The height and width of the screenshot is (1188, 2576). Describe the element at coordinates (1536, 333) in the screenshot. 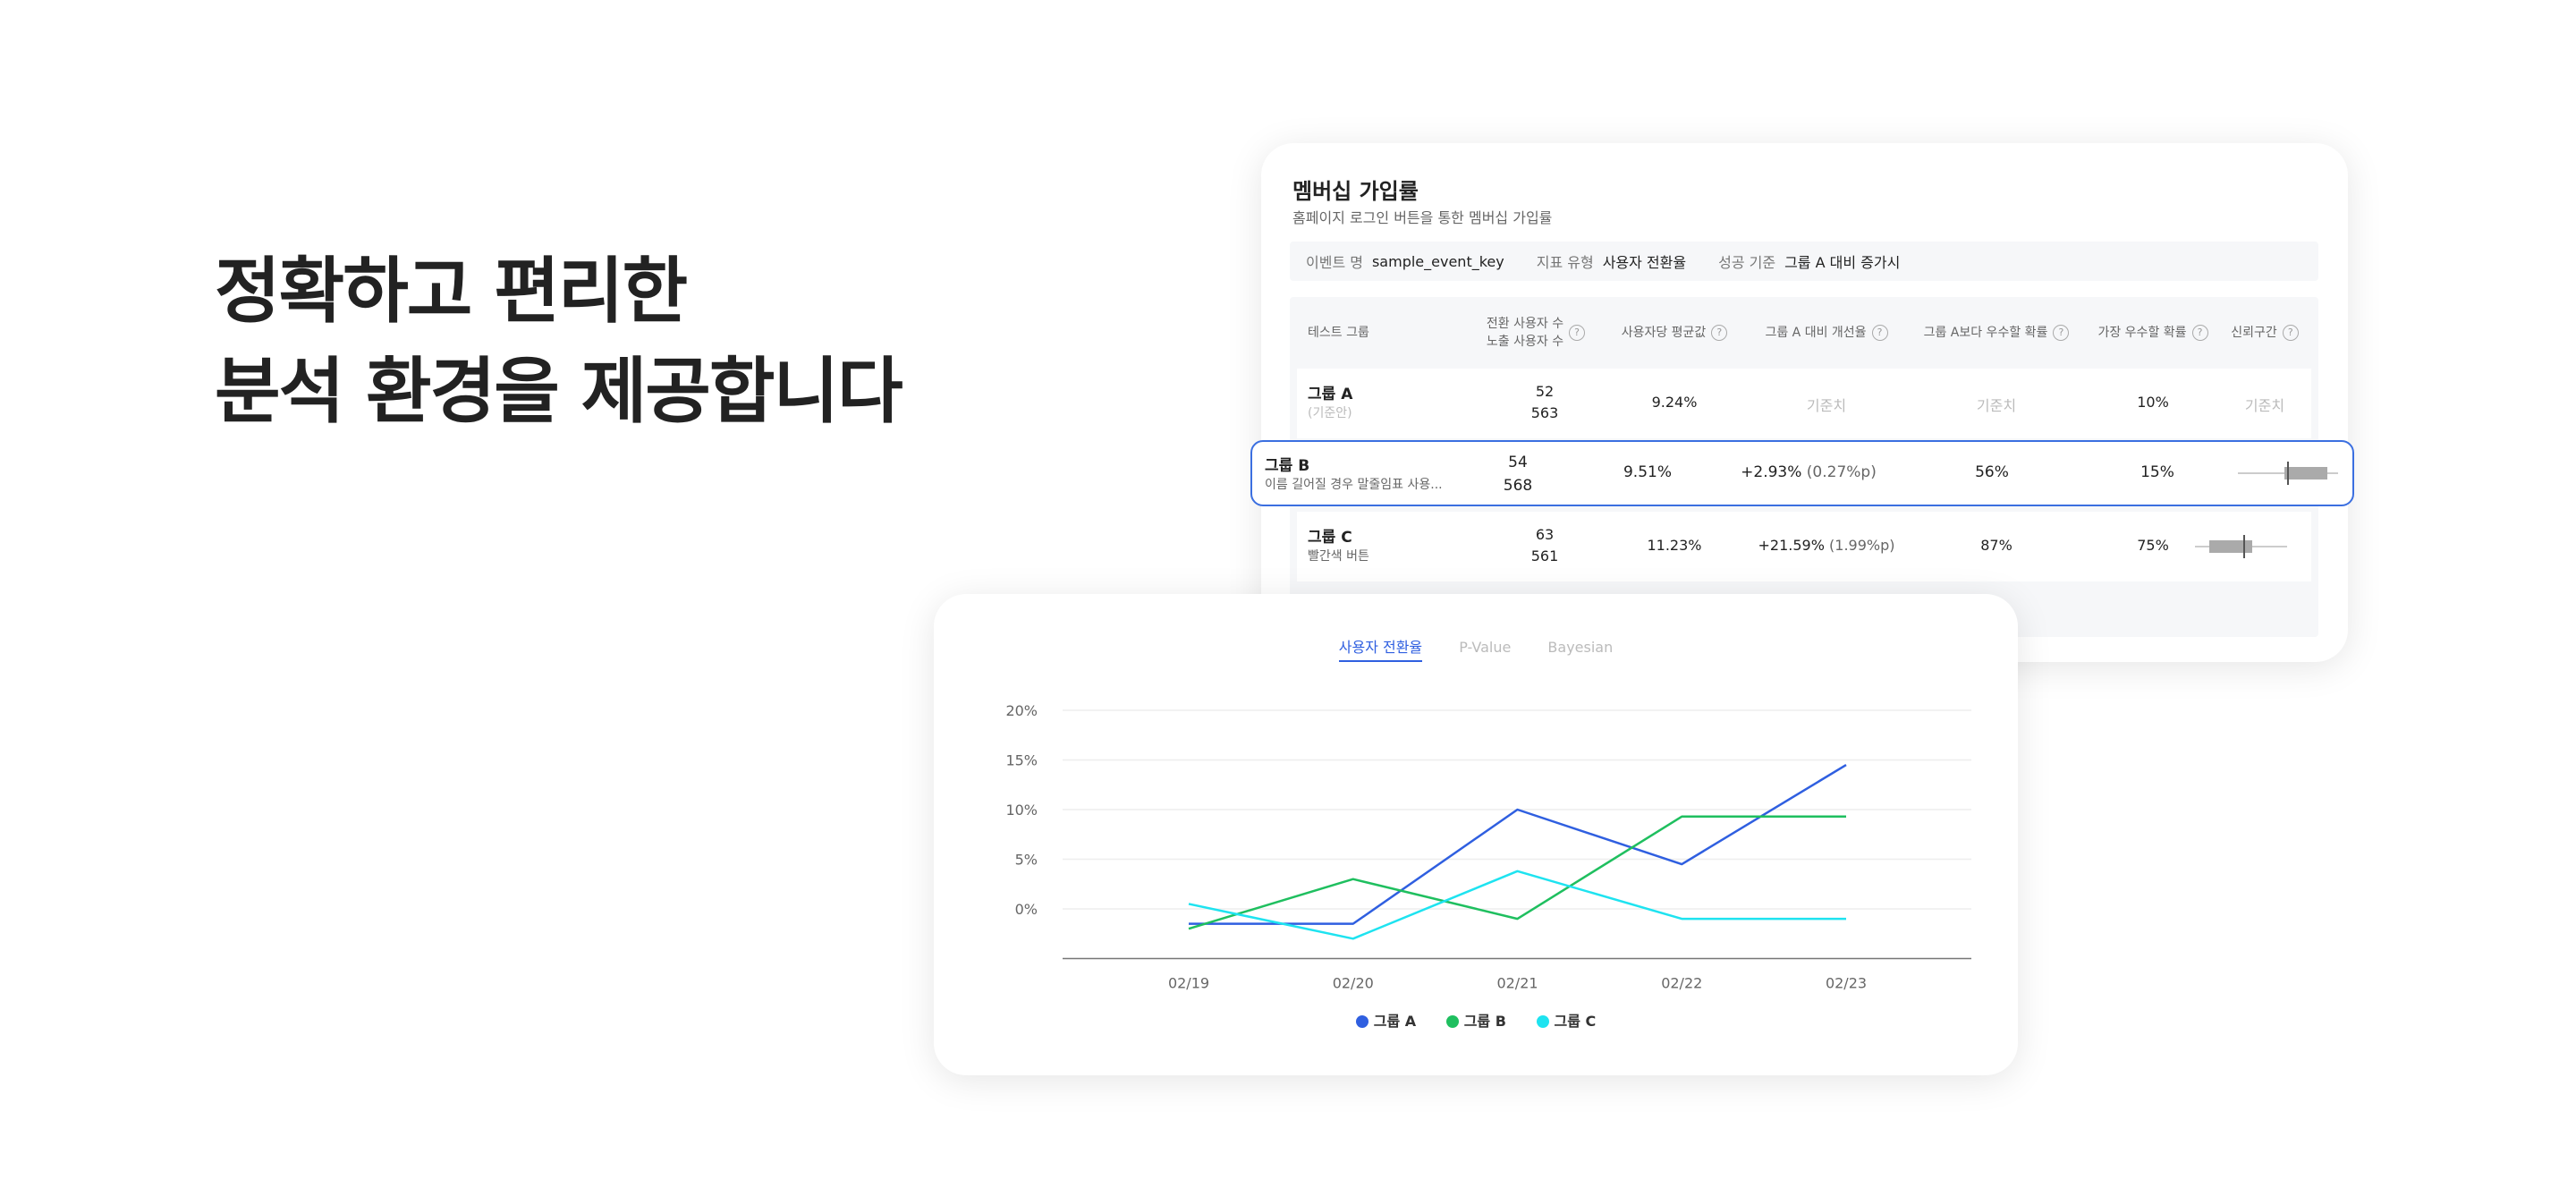

I see `header-users: 전환 사용자 수 노출 사용자 수 ?` at that location.